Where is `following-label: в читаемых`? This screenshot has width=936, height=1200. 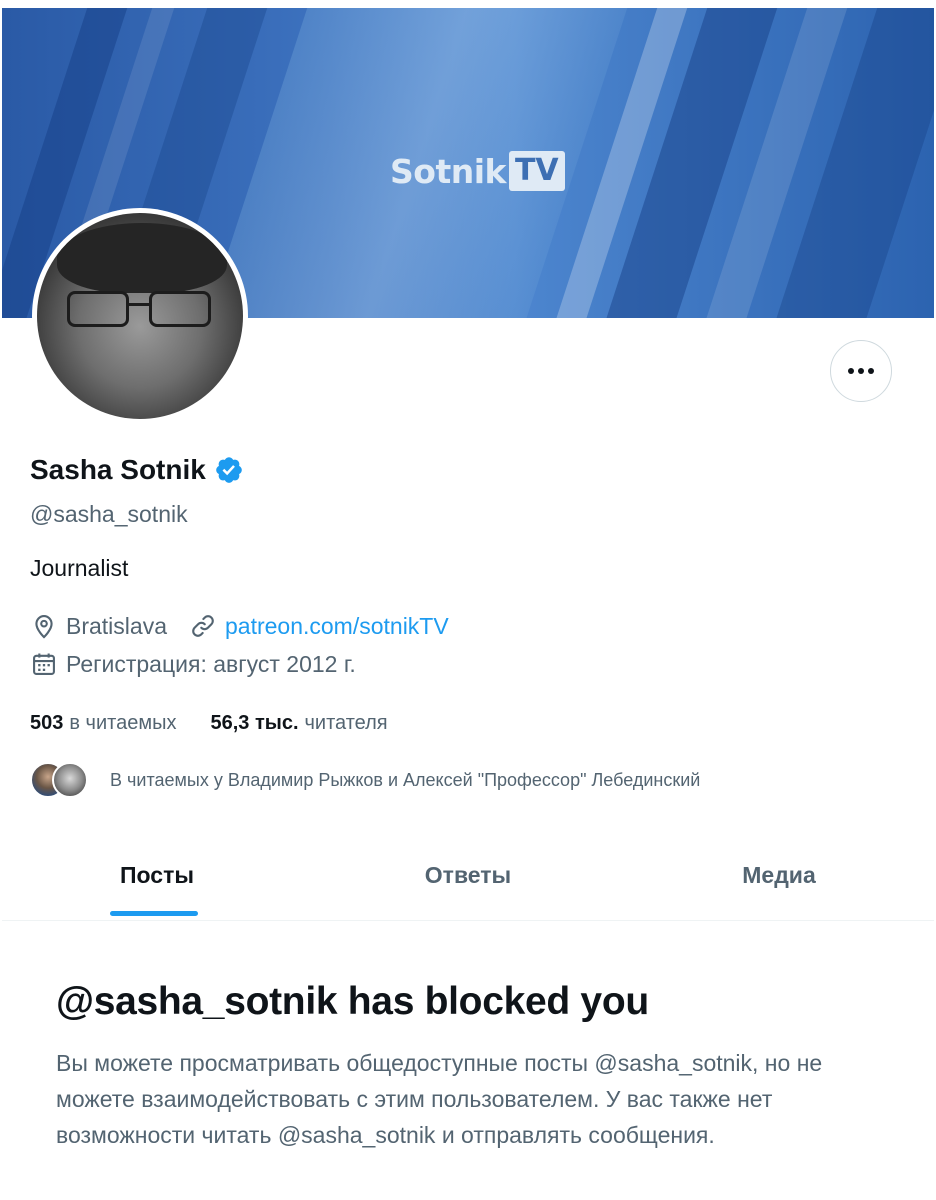 following-label: в читаемых is located at coordinates (123, 723).